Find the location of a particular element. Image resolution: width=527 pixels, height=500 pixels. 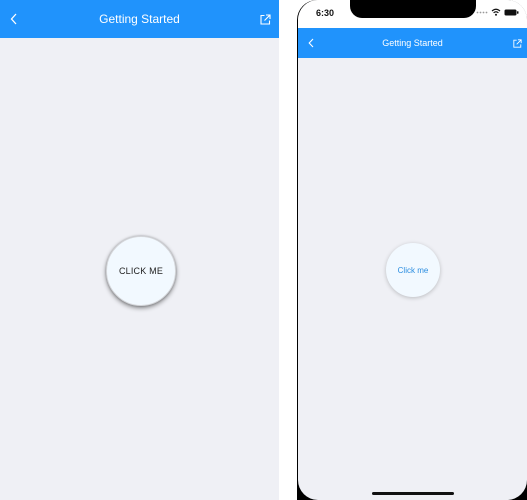

app-bar: Getting Started is located at coordinates (139, 19).